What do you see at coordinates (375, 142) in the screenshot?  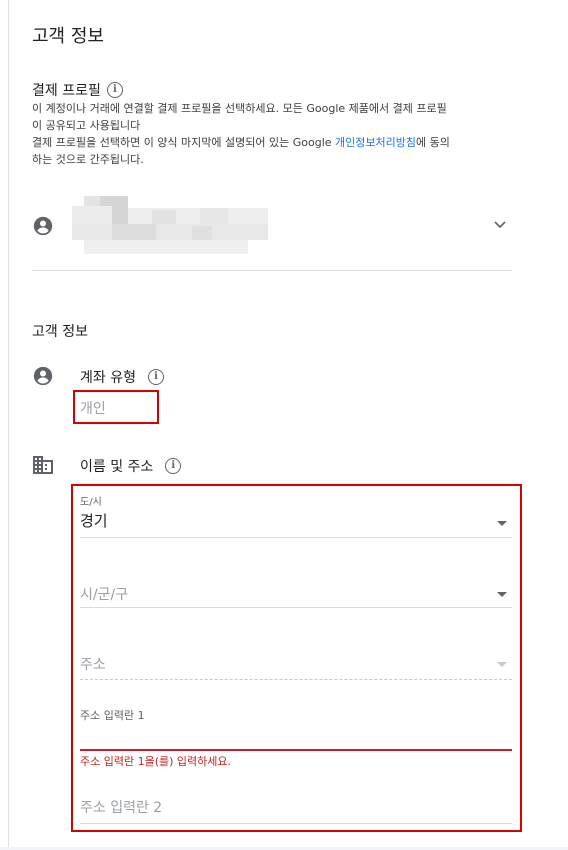 I see `privacy-policy-link: 개인정보처리방침` at bounding box center [375, 142].